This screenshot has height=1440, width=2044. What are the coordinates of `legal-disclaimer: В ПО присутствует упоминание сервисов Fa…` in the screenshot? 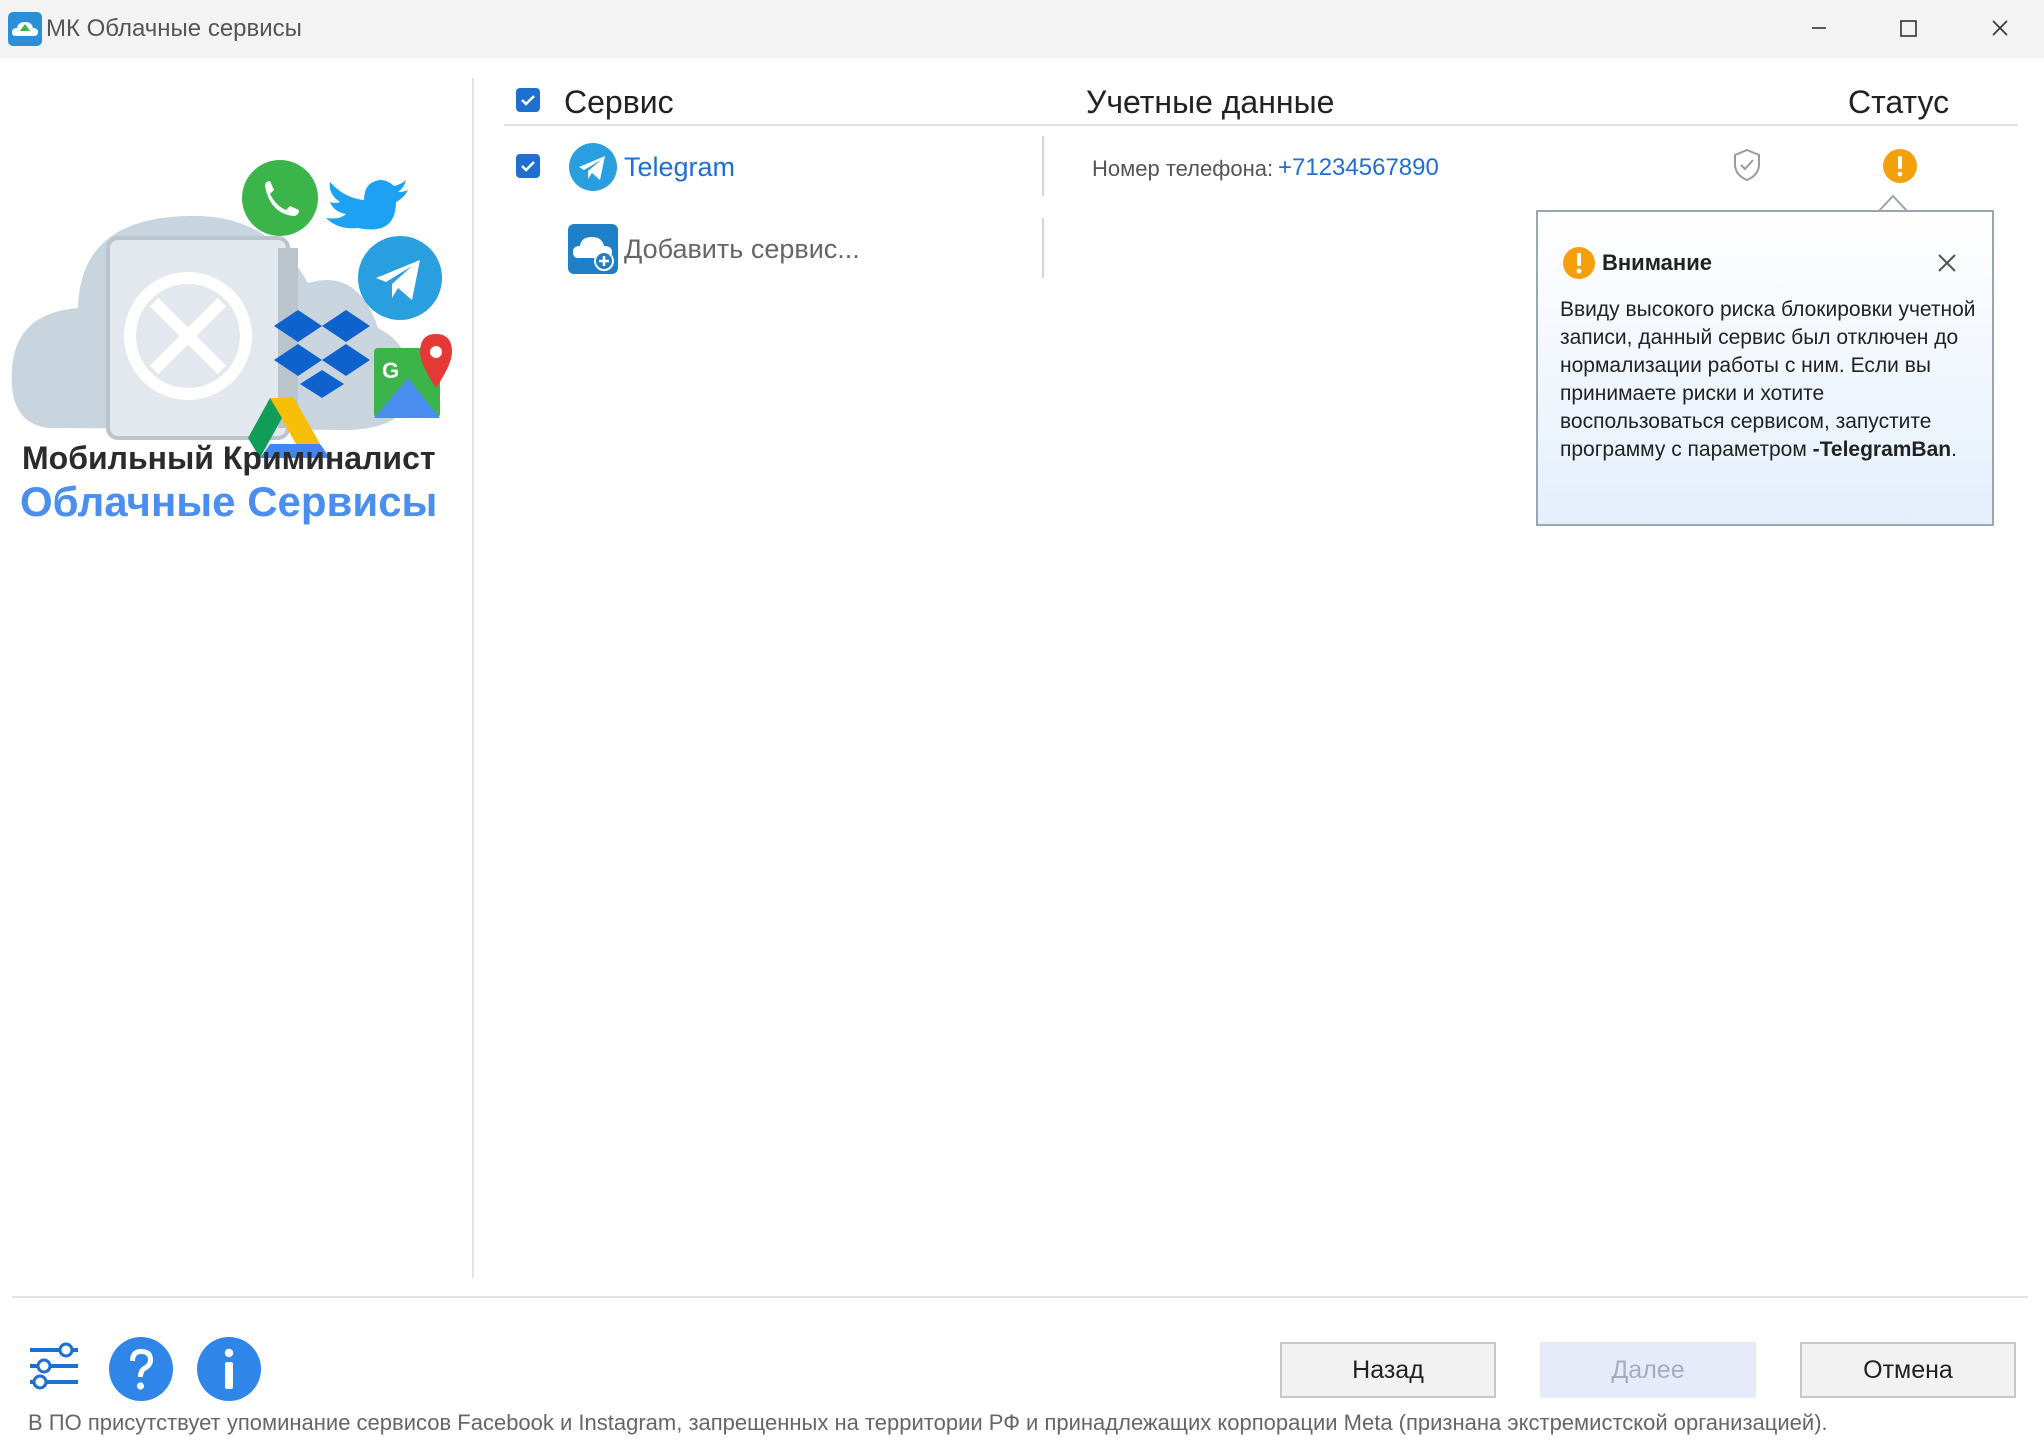 It's located at (928, 1422).